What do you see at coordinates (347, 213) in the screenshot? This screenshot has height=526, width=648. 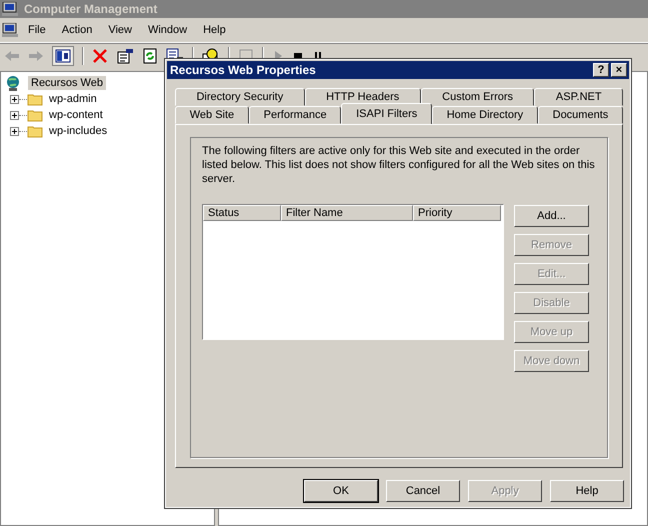 I see `column-header: Filter Name` at bounding box center [347, 213].